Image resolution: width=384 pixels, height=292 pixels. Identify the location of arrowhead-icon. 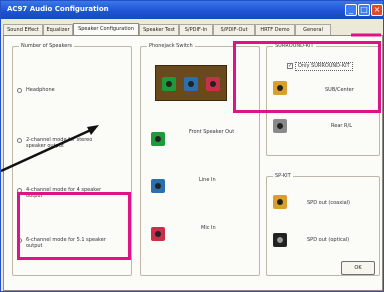
(93, 130).